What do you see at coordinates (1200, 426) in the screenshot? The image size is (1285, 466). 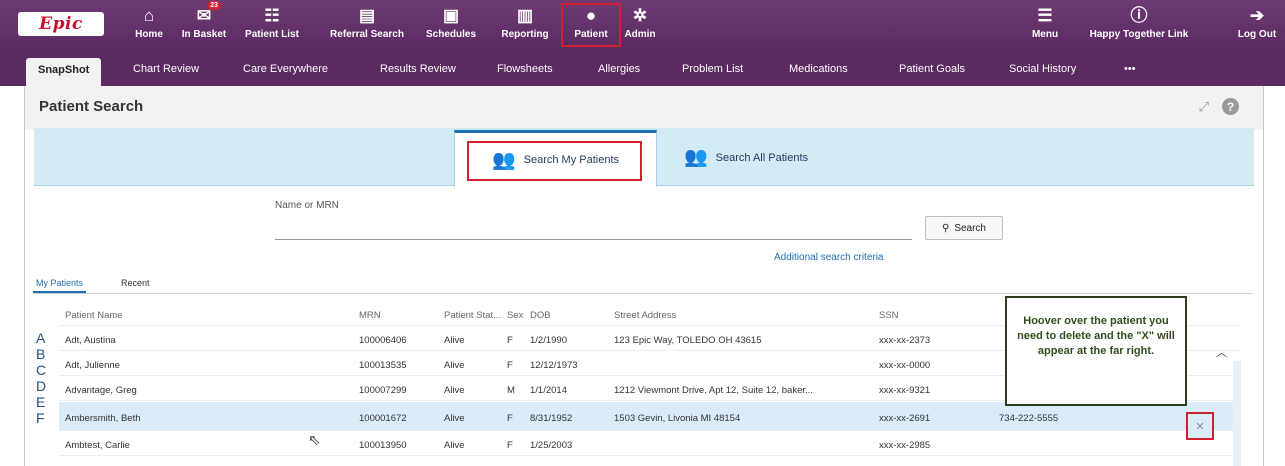 I see `remove-patient-x-button: ×` at bounding box center [1200, 426].